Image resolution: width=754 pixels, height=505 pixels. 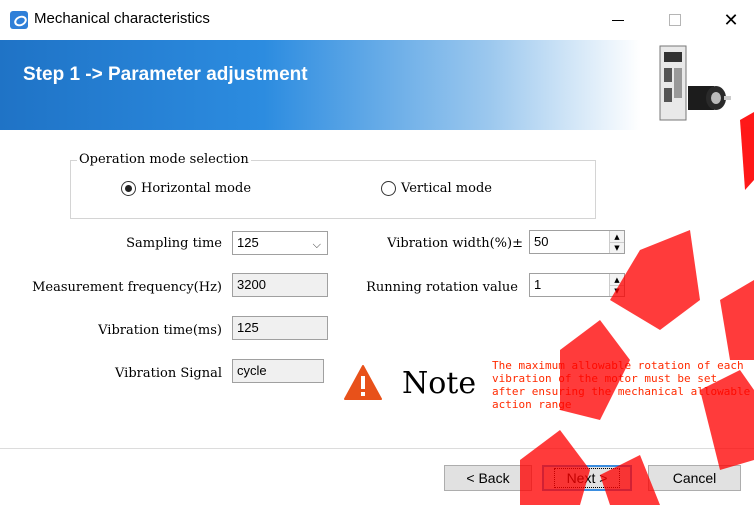 I want to click on running-rotation-value: 1, so click(x=538, y=284).